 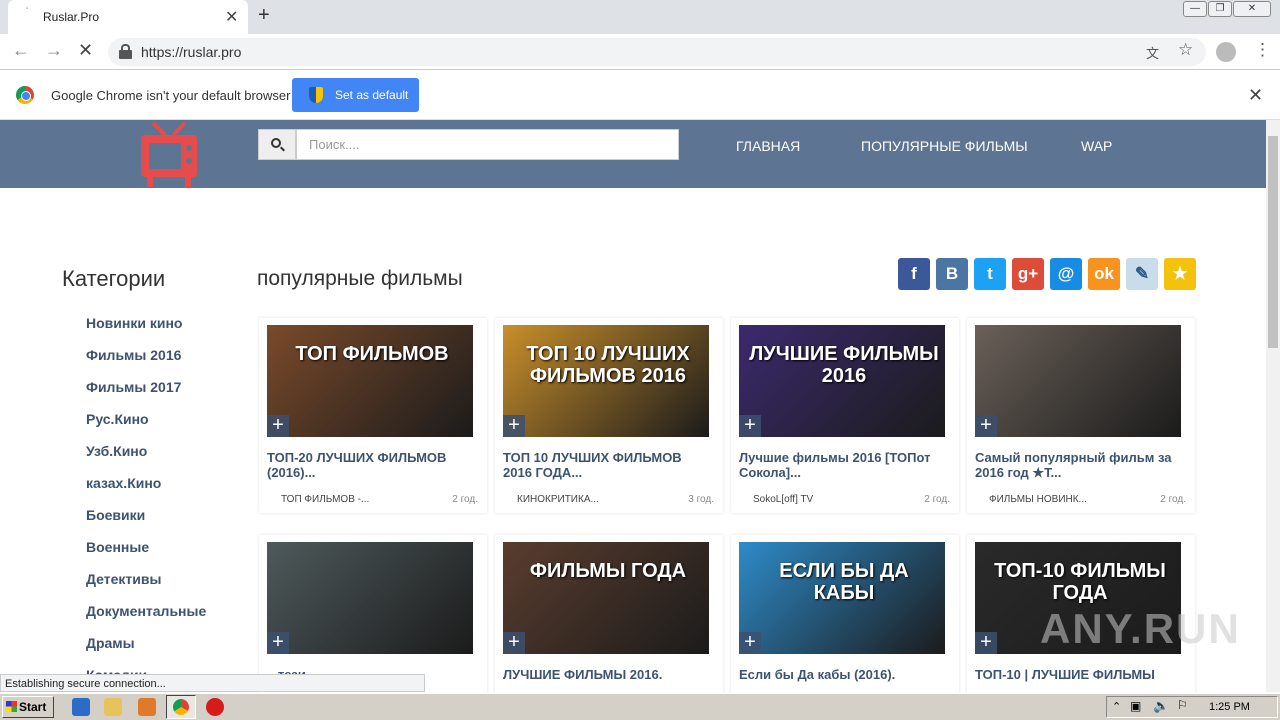 What do you see at coordinates (844, 365) in the screenshot?
I see `thumbnail-caption: ЛУЧШИЕ ФИЛЬМЫ 2016` at bounding box center [844, 365].